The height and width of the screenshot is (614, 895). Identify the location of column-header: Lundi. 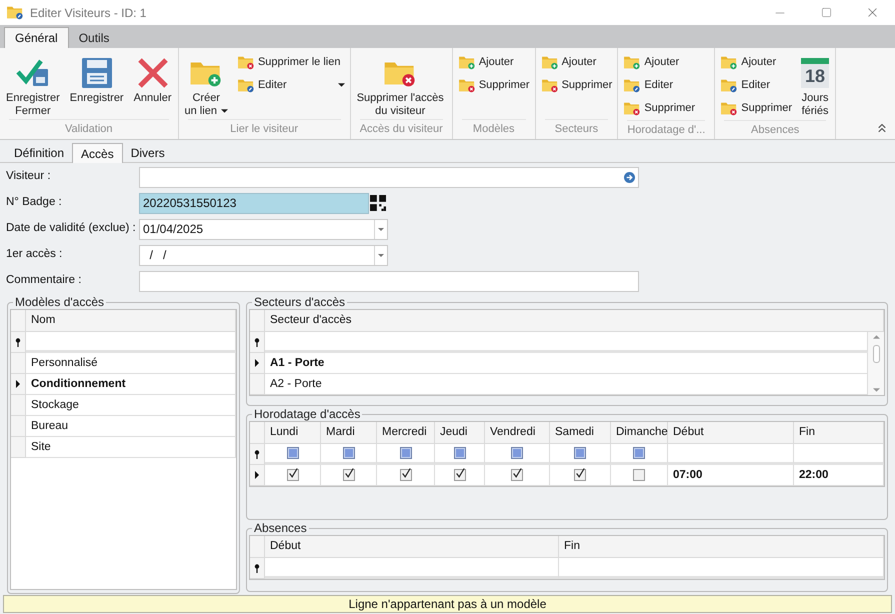
(293, 433).